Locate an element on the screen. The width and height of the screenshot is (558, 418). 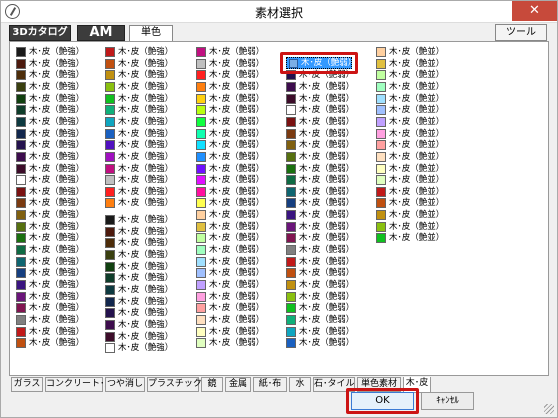
close-button: ✕ is located at coordinates (534, 11).